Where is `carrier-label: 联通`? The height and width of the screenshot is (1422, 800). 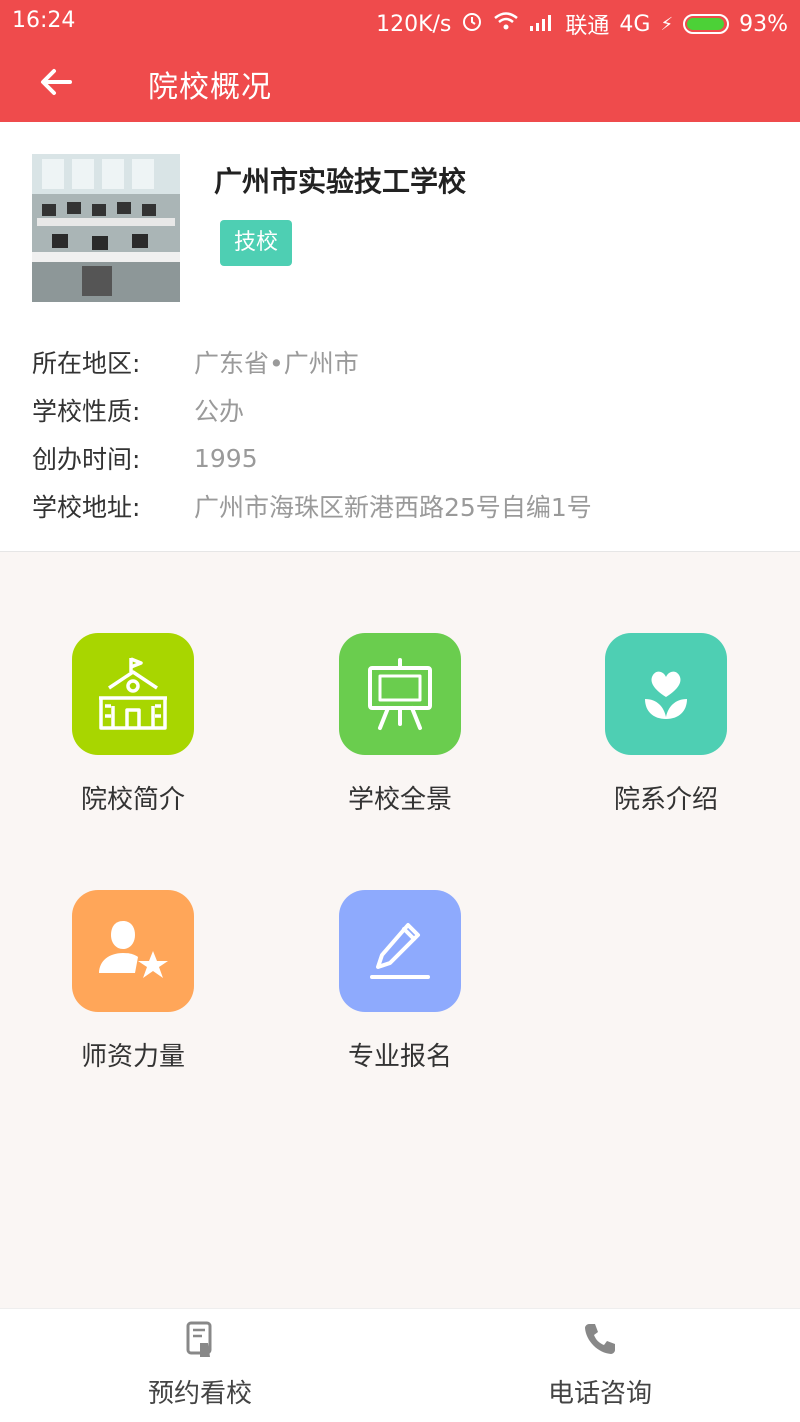 carrier-label: 联通 is located at coordinates (587, 26).